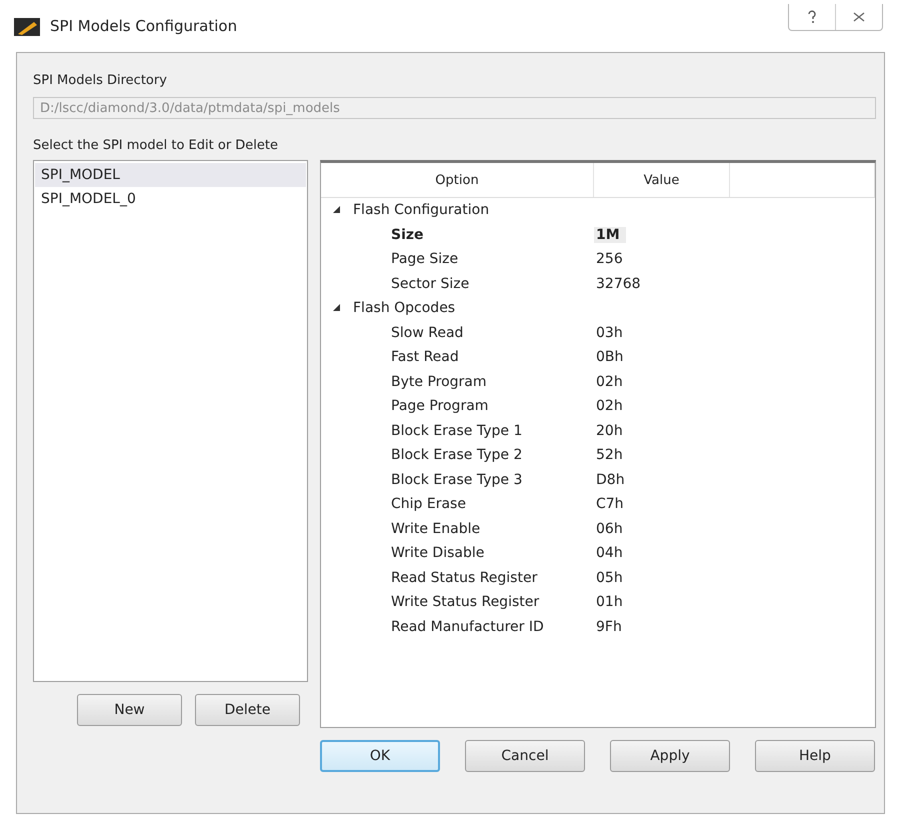 This screenshot has width=899, height=828. What do you see at coordinates (156, 145) in the screenshot?
I see `model-list-label: Select the SPI model to Edit or Delete` at bounding box center [156, 145].